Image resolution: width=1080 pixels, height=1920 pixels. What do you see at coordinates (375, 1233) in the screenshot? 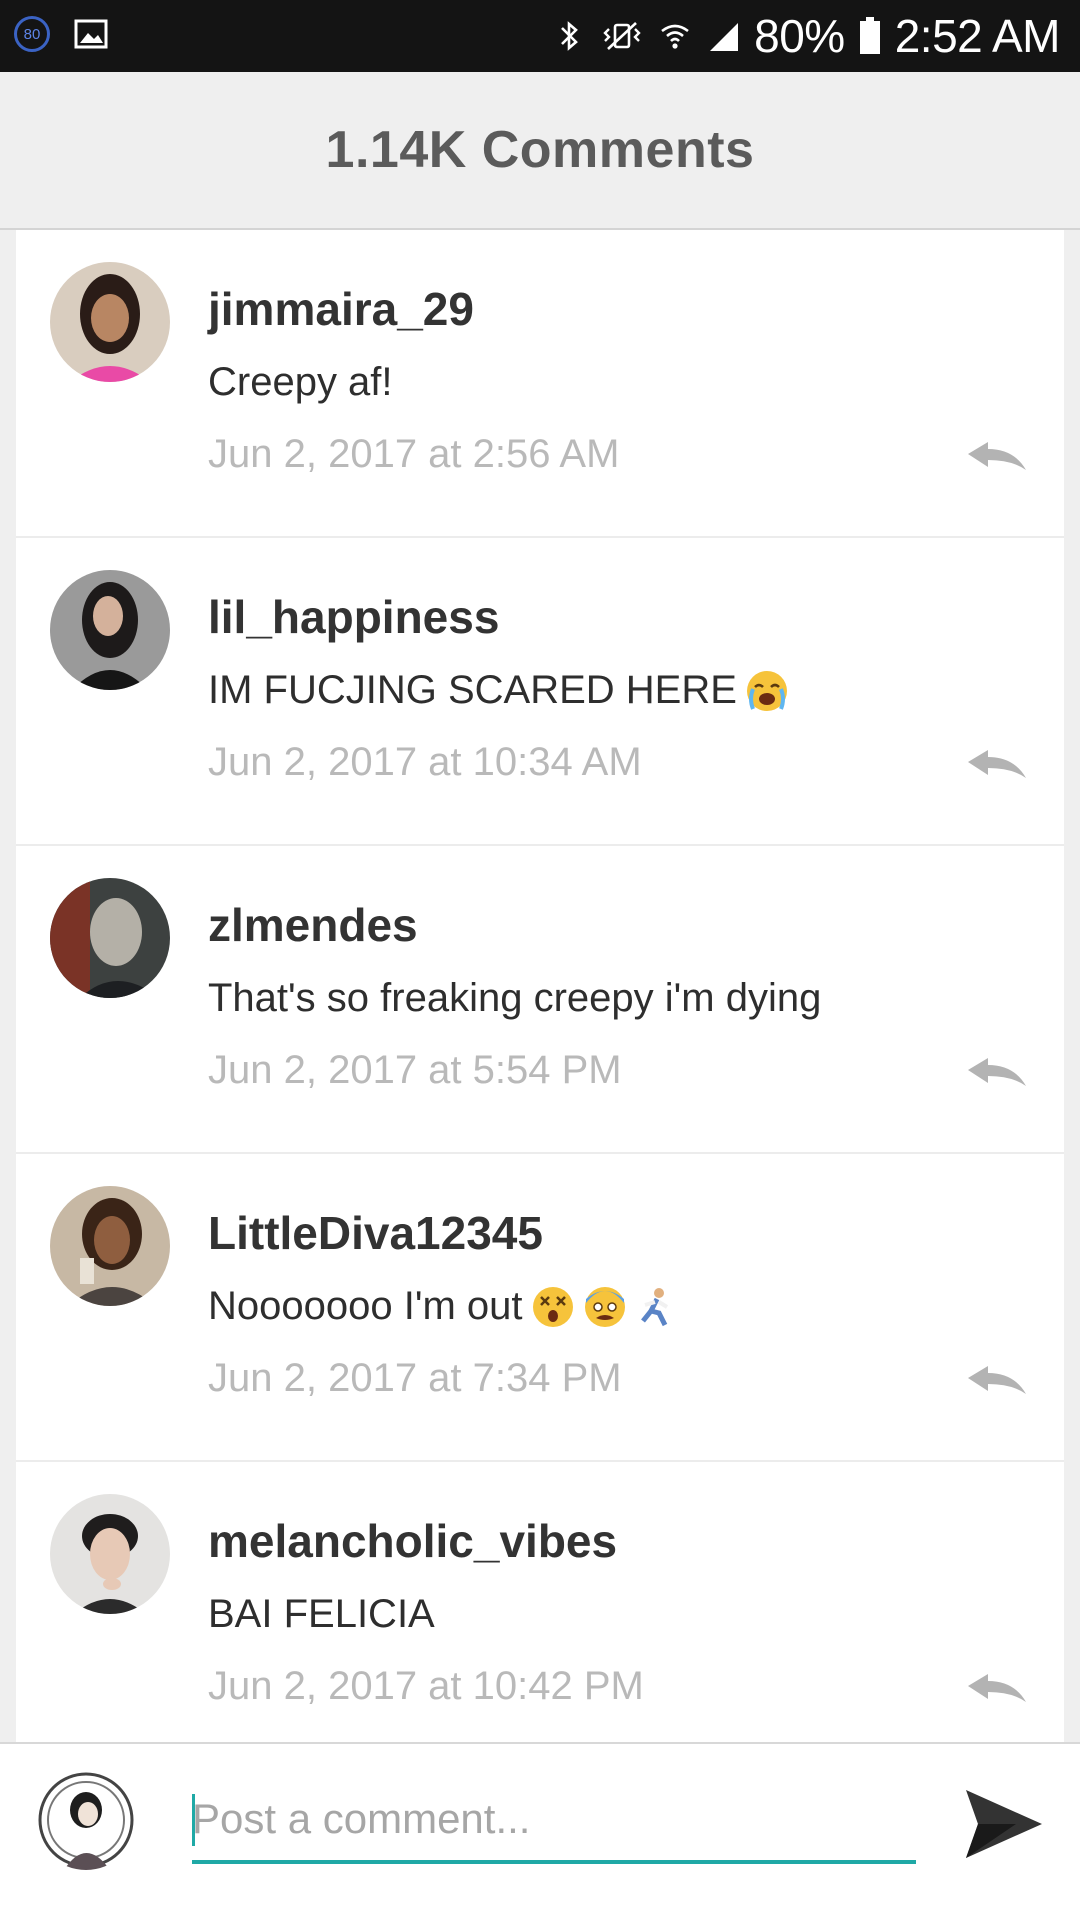
I see `comment-username: LittleDiva12345` at bounding box center [375, 1233].